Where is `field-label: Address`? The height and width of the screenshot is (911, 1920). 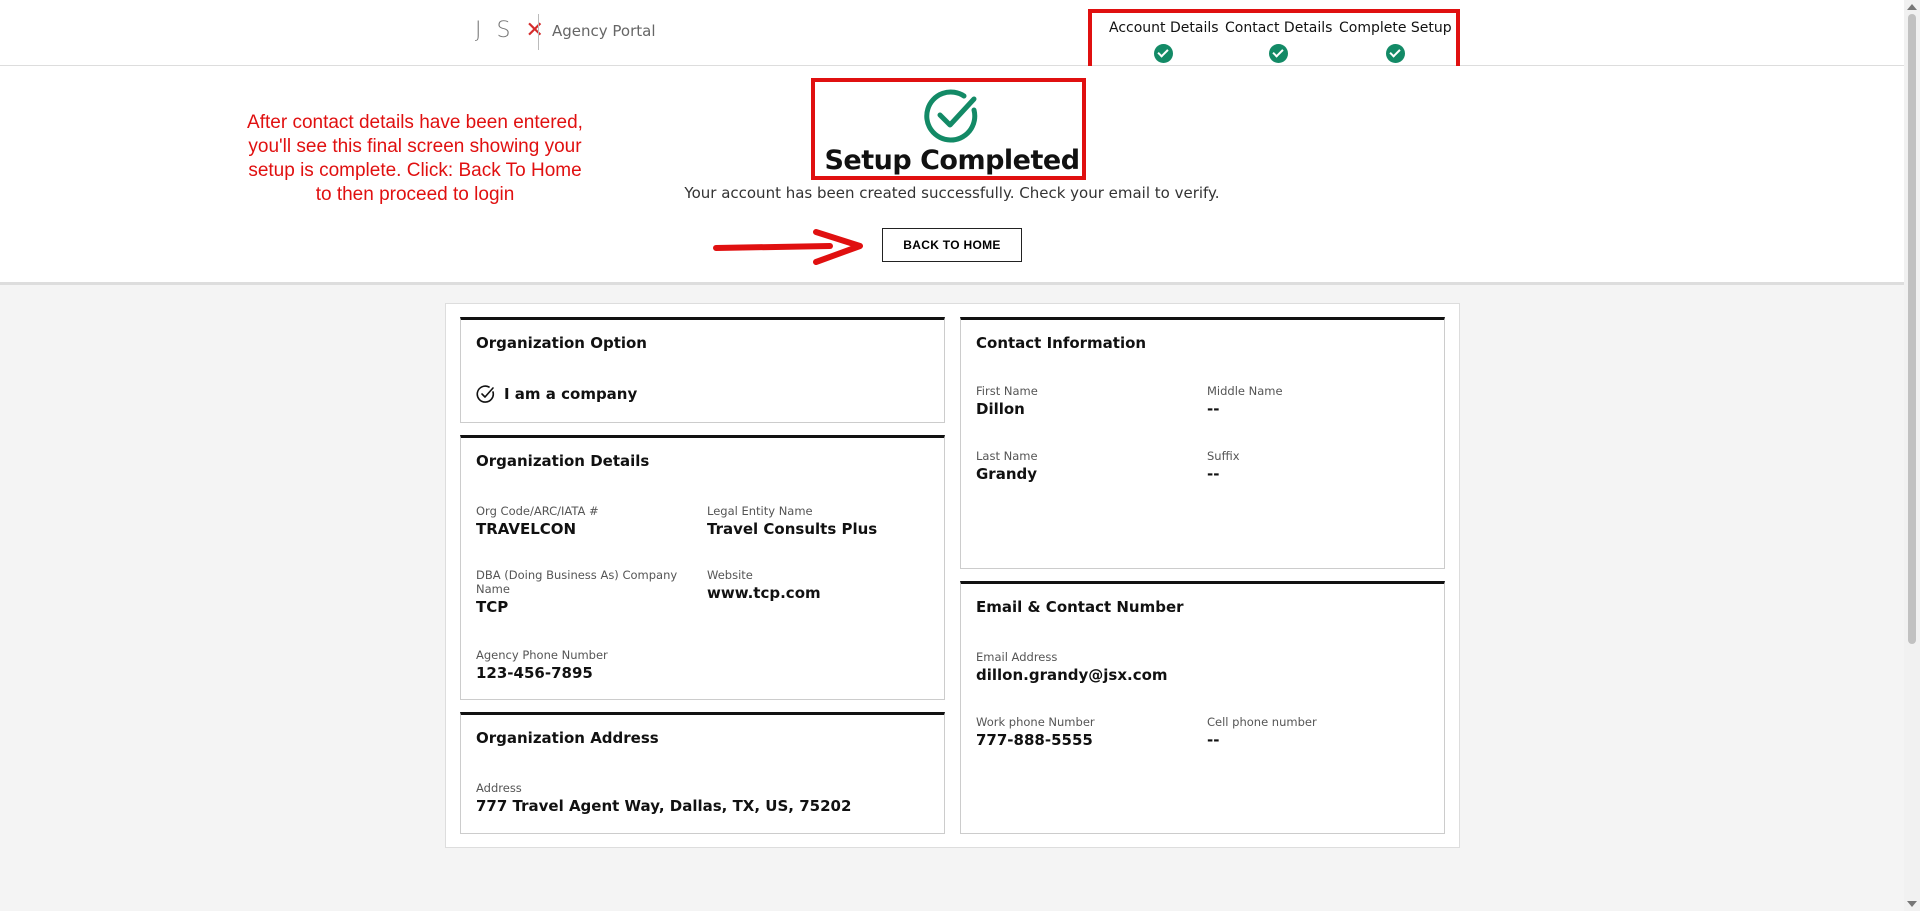
field-label: Address is located at coordinates (499, 788).